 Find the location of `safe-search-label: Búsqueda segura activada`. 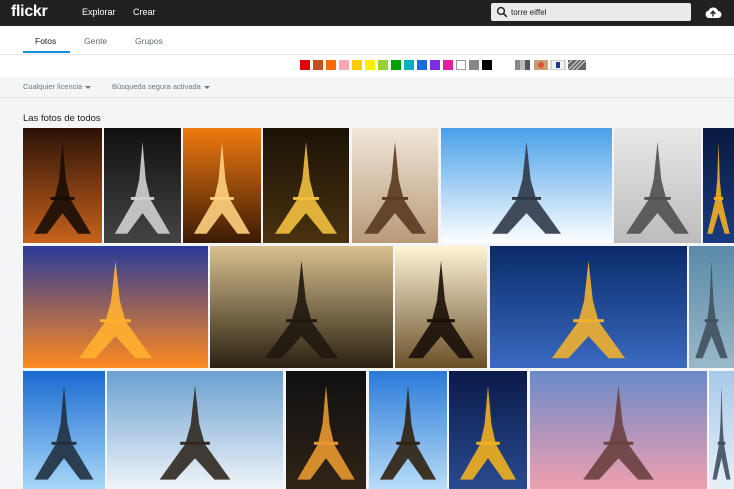

safe-search-label: Búsqueda segura activada is located at coordinates (156, 86).